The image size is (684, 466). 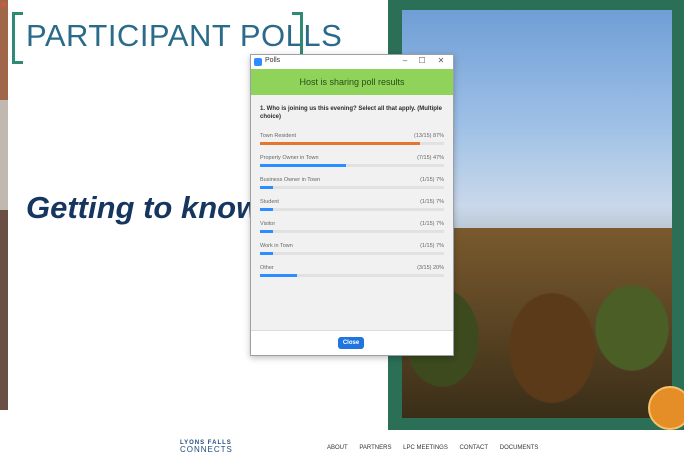 I want to click on logo-text-bottom: CONNECTS, so click(x=206, y=449).